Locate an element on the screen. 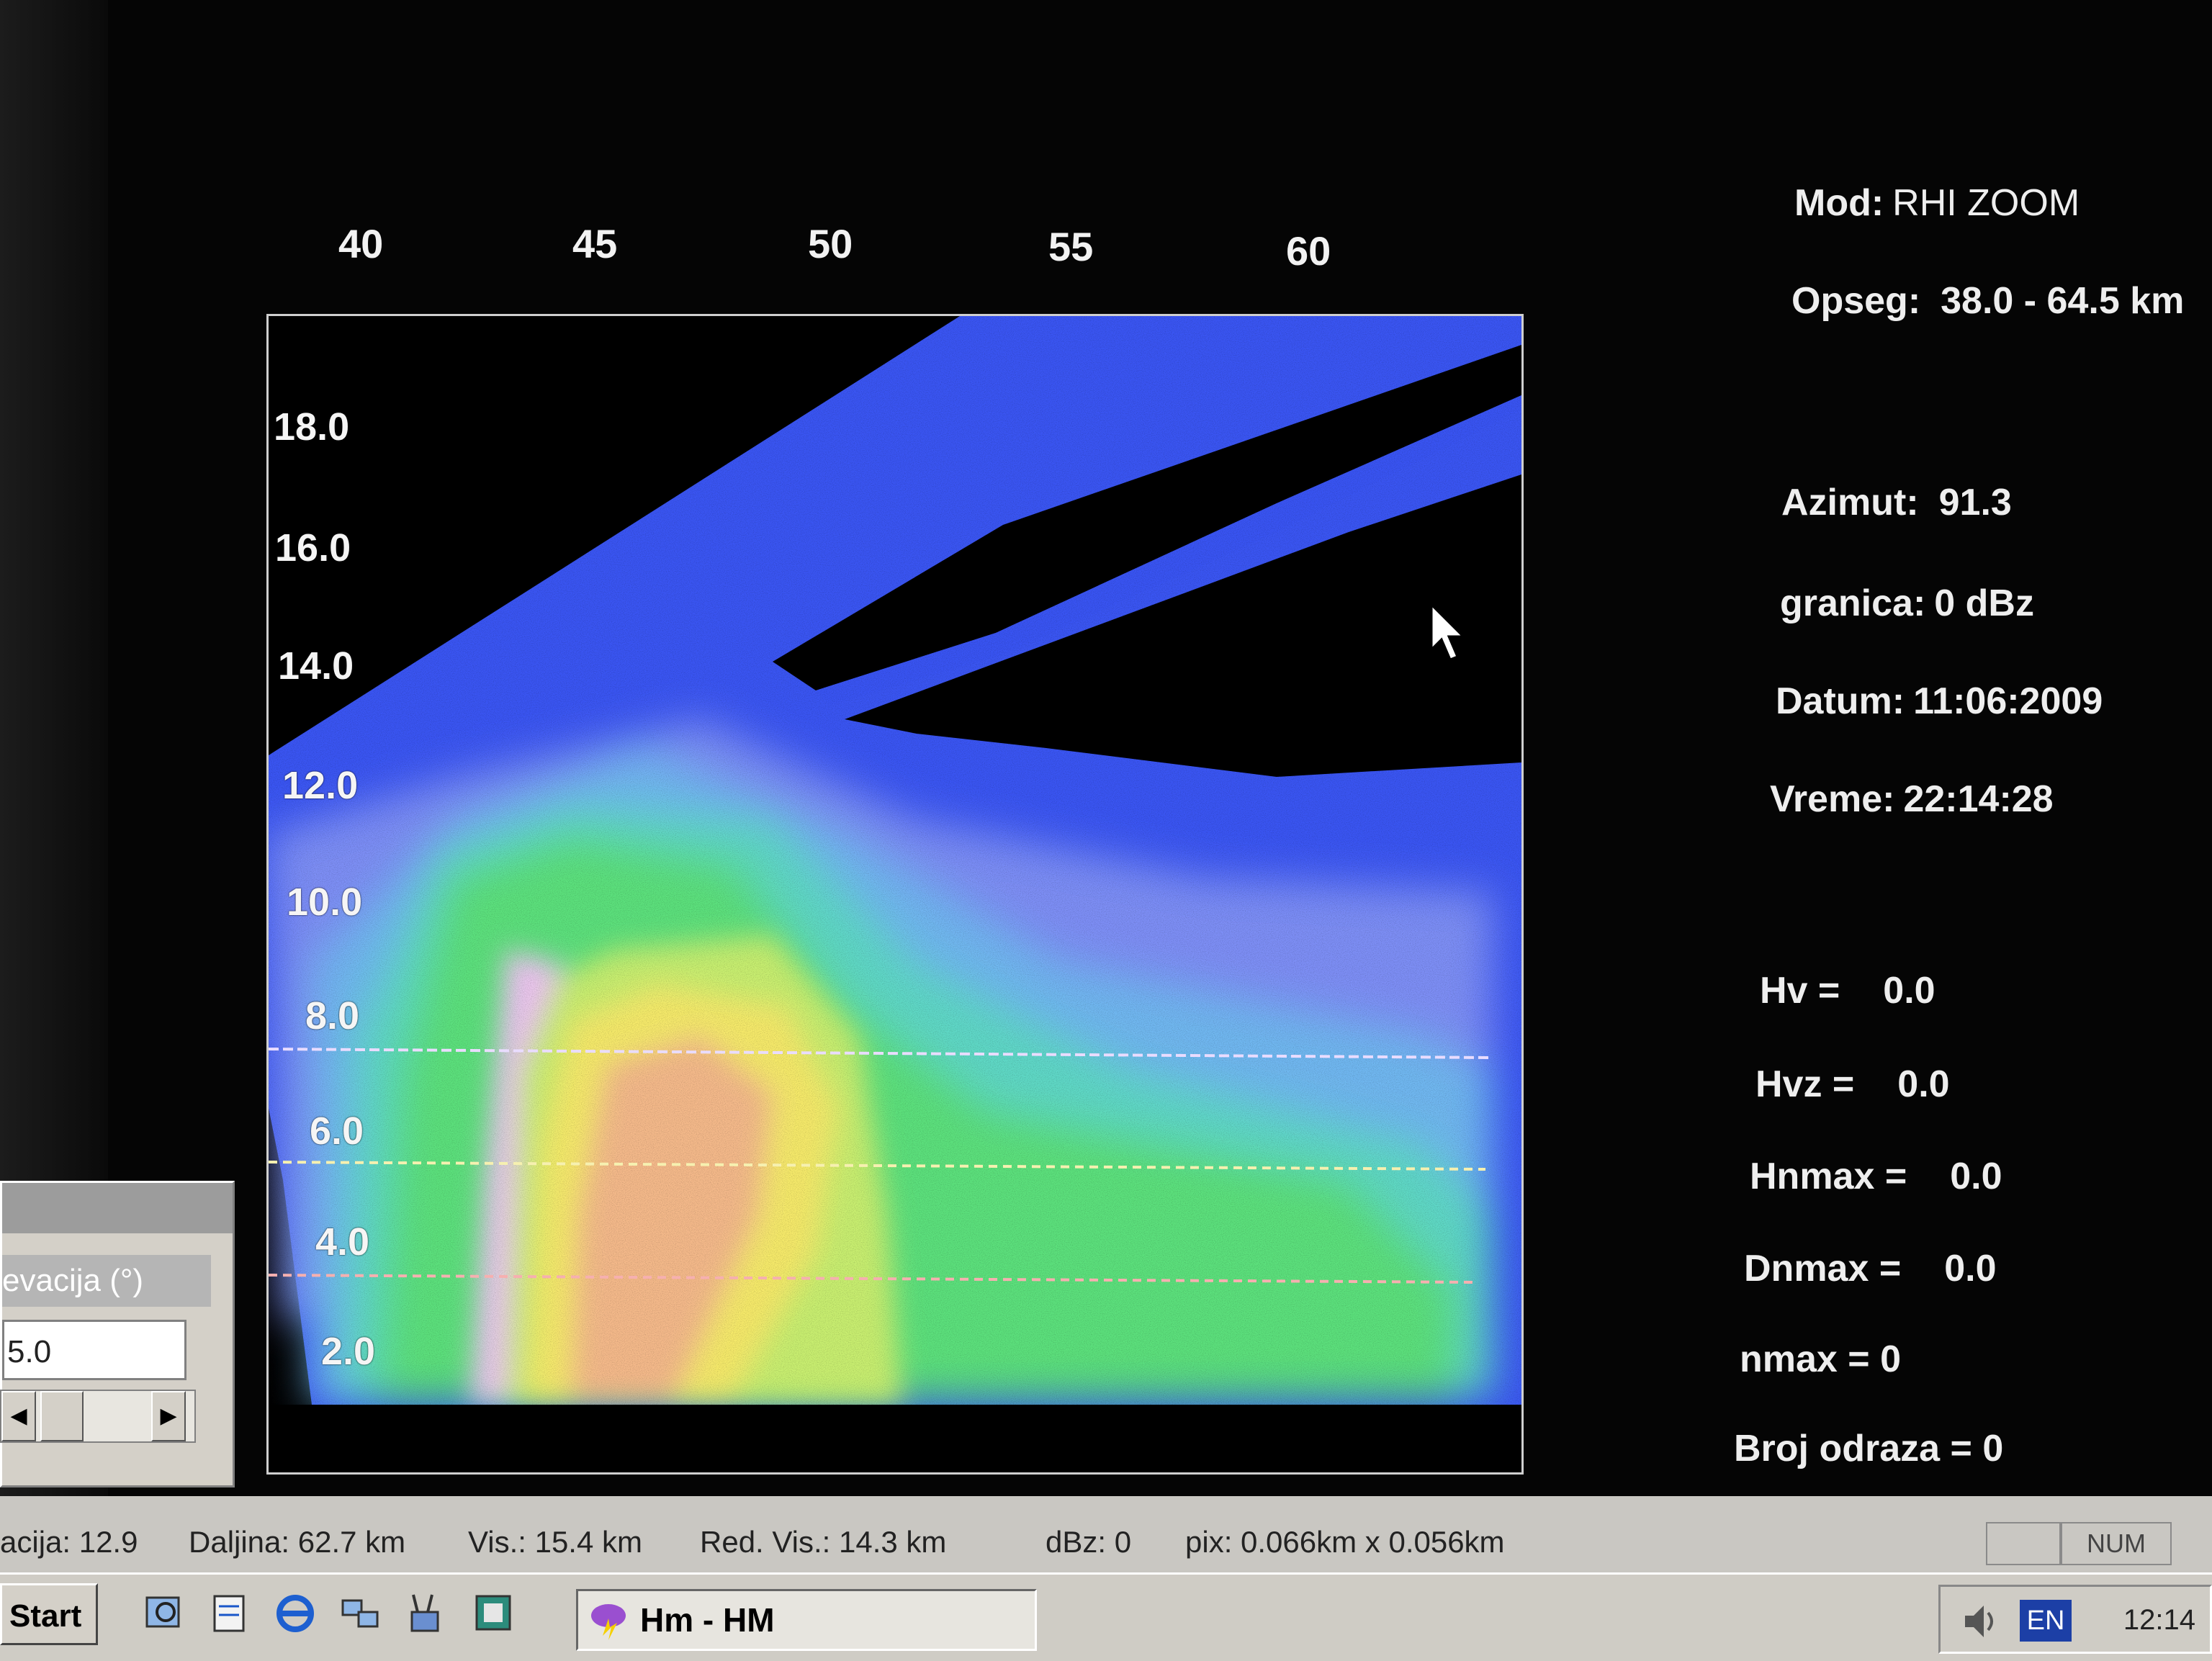 Image resolution: width=2212 pixels, height=1661 pixels. scroll-thumb is located at coordinates (62, 1416).